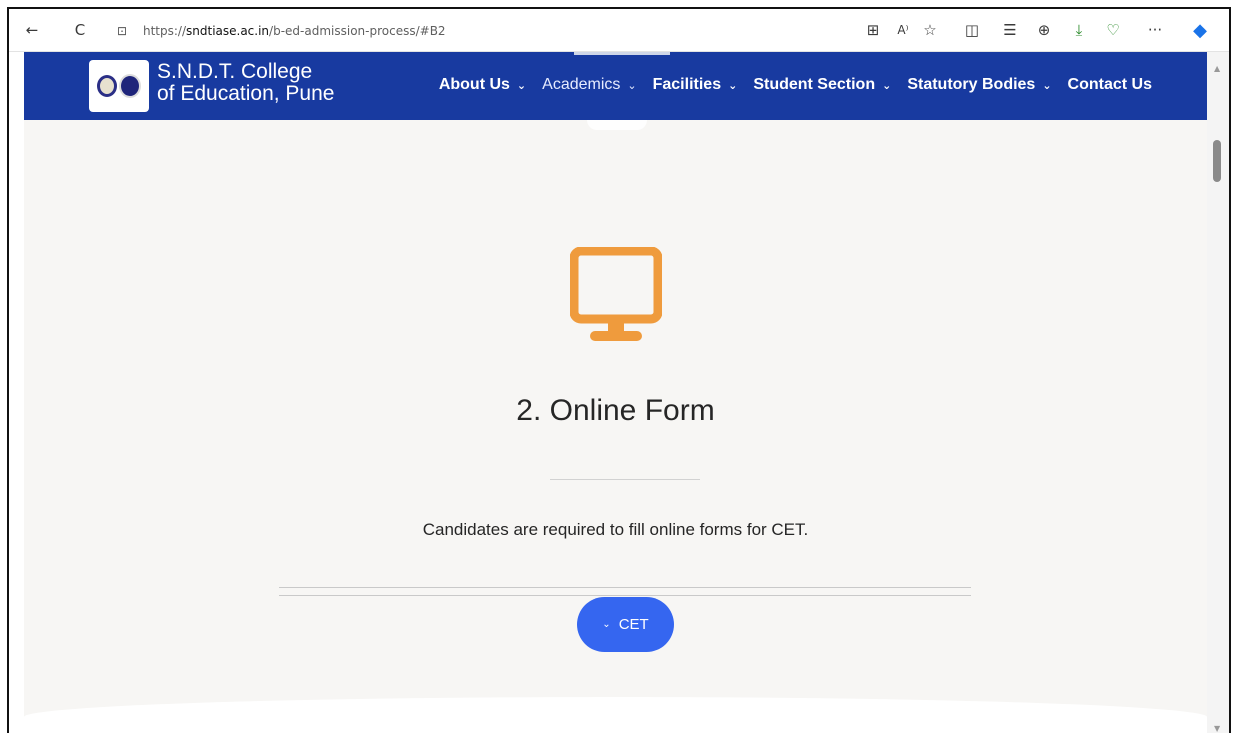  What do you see at coordinates (1217, 728) in the screenshot?
I see `scroll-down-arrow-icon: ▼` at bounding box center [1217, 728].